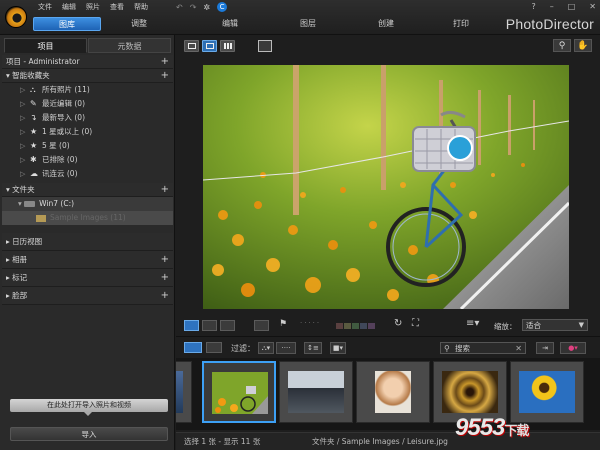 This screenshot has width=600, height=450. I want to click on calendar-view-header: ▸ 日历视图, so click(87, 242).